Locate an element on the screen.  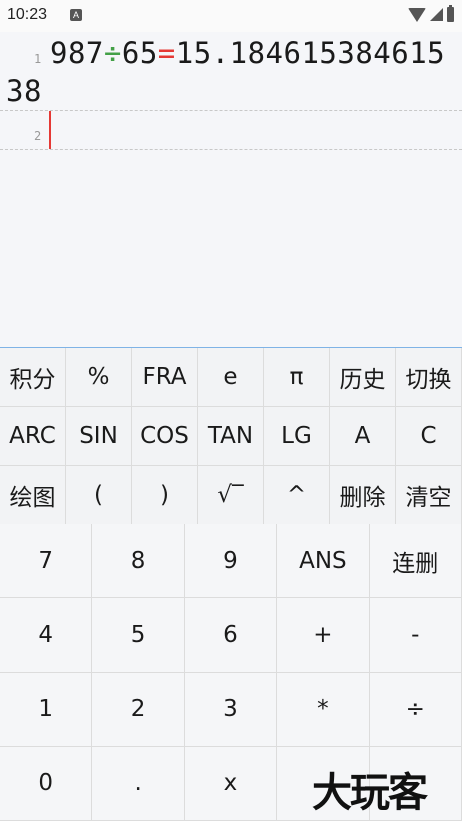
digit-8-key: 8 is located at coordinates (138, 561).